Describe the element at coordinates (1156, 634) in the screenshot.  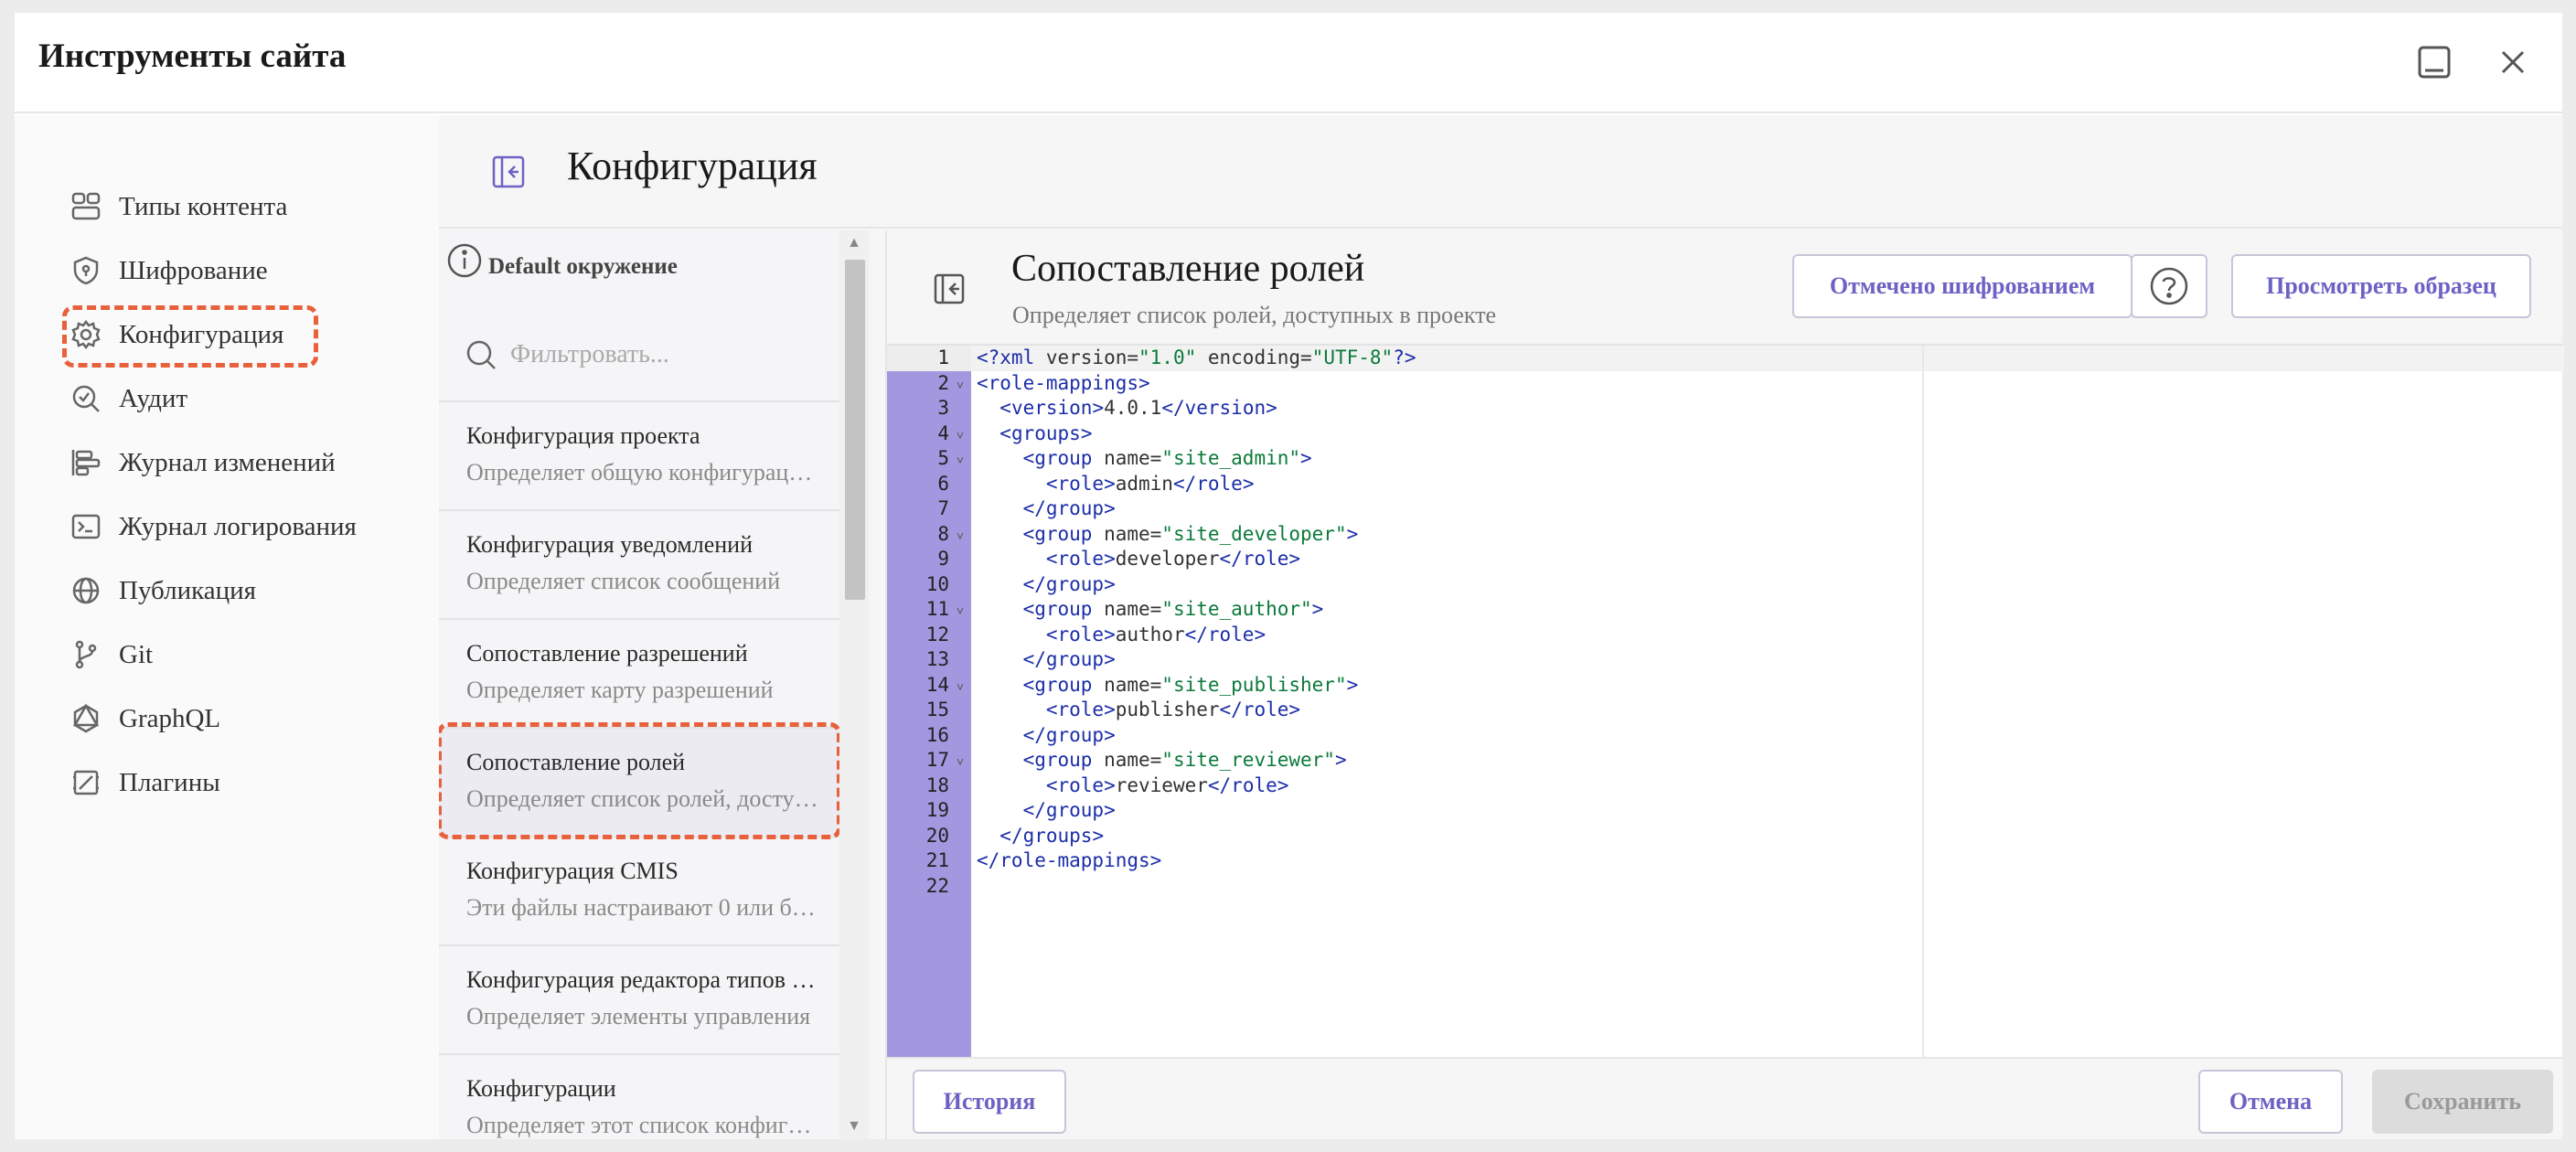
I see `code-text: <role>author</role>` at that location.